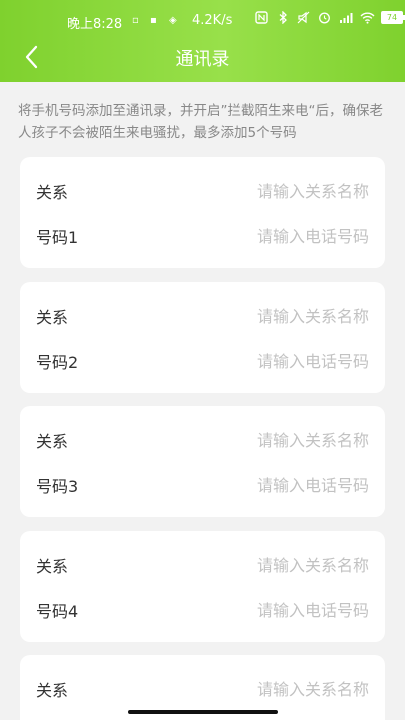 The image size is (405, 720). I want to click on notification-icon: ◈, so click(173, 20).